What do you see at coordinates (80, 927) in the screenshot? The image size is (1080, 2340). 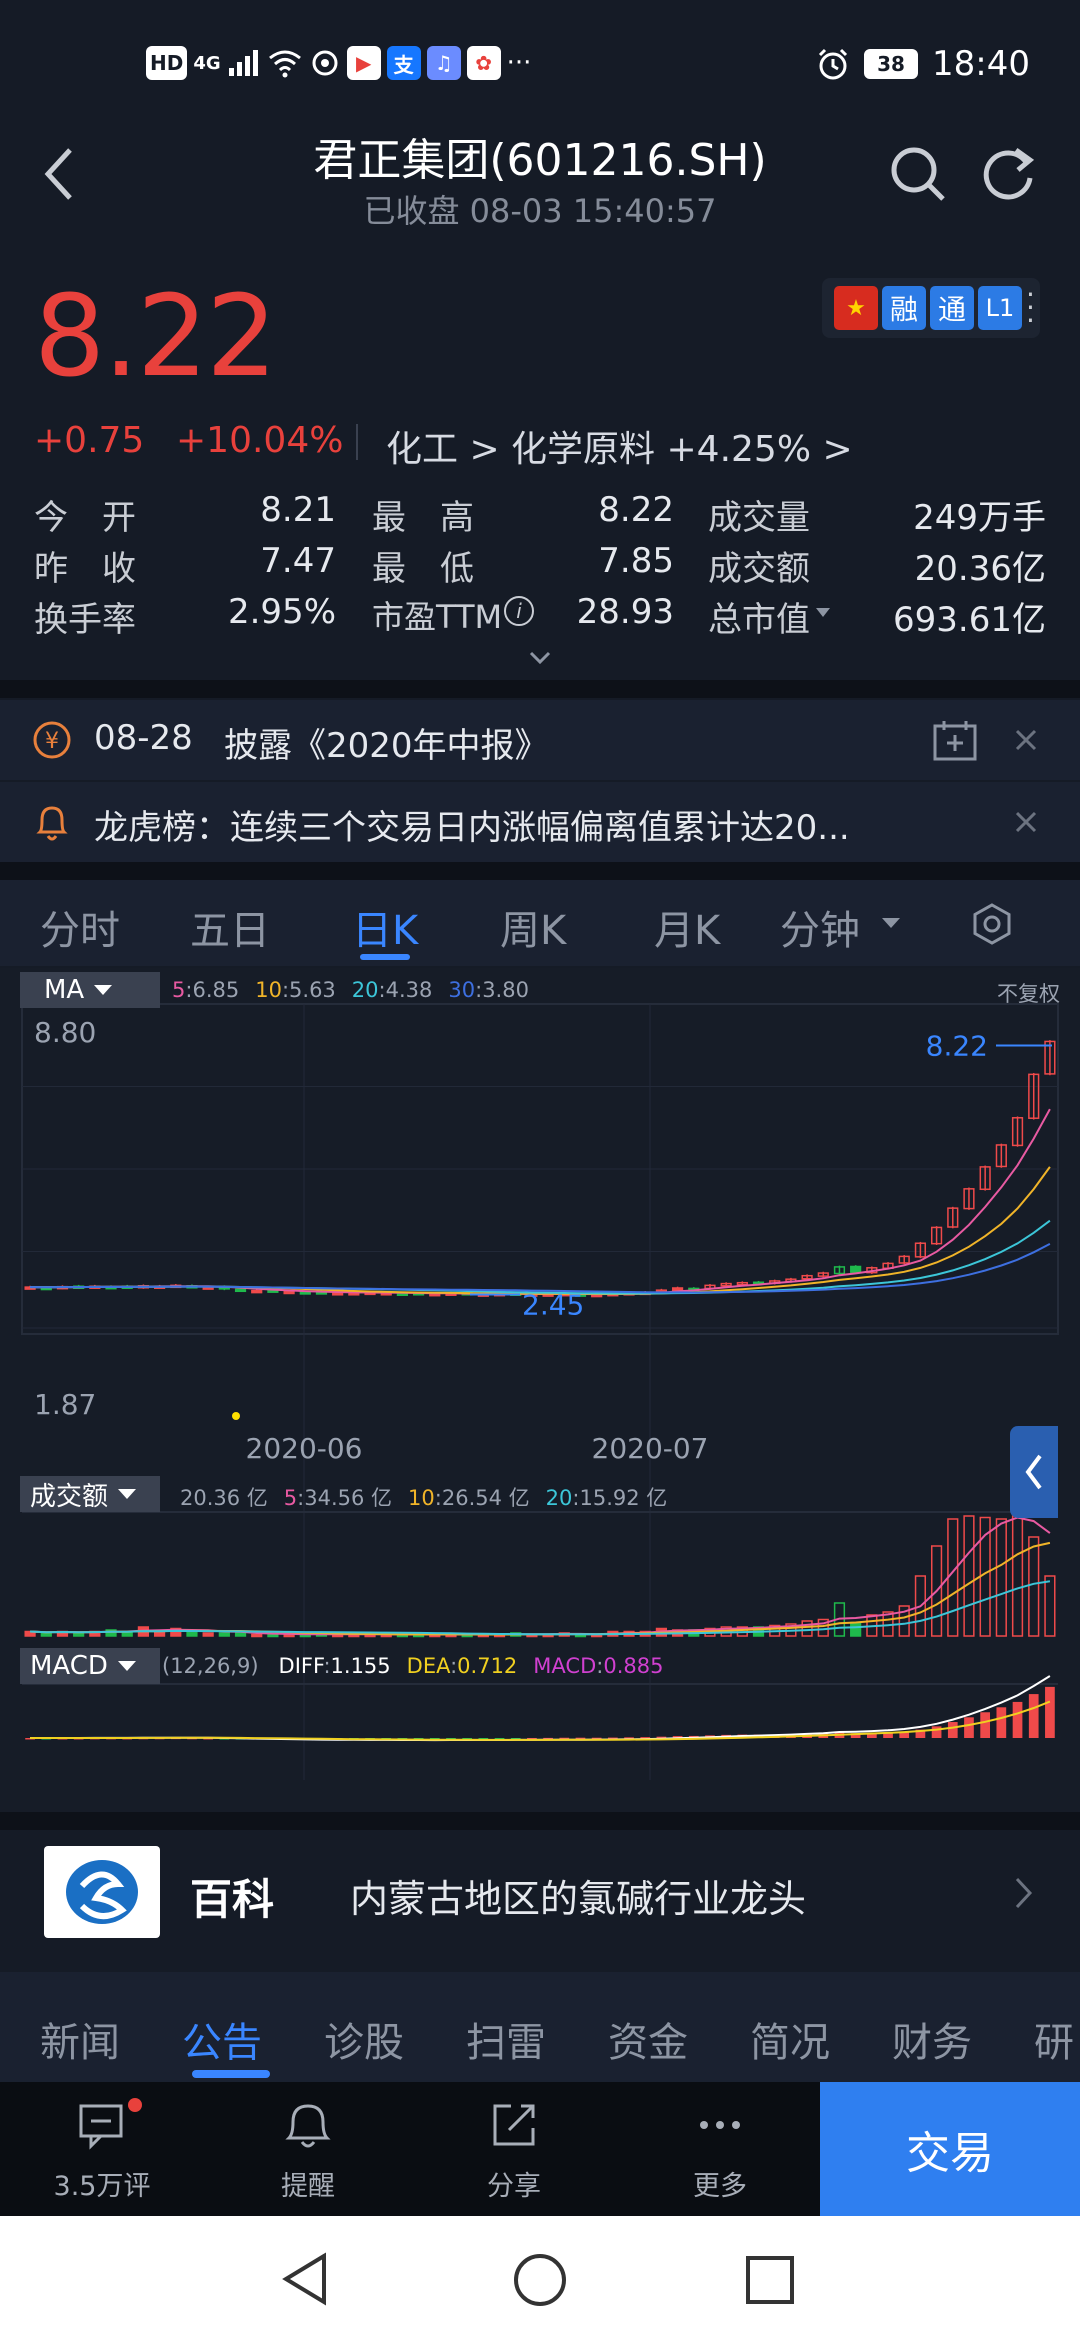 I see `tab-intraday: 分时` at bounding box center [80, 927].